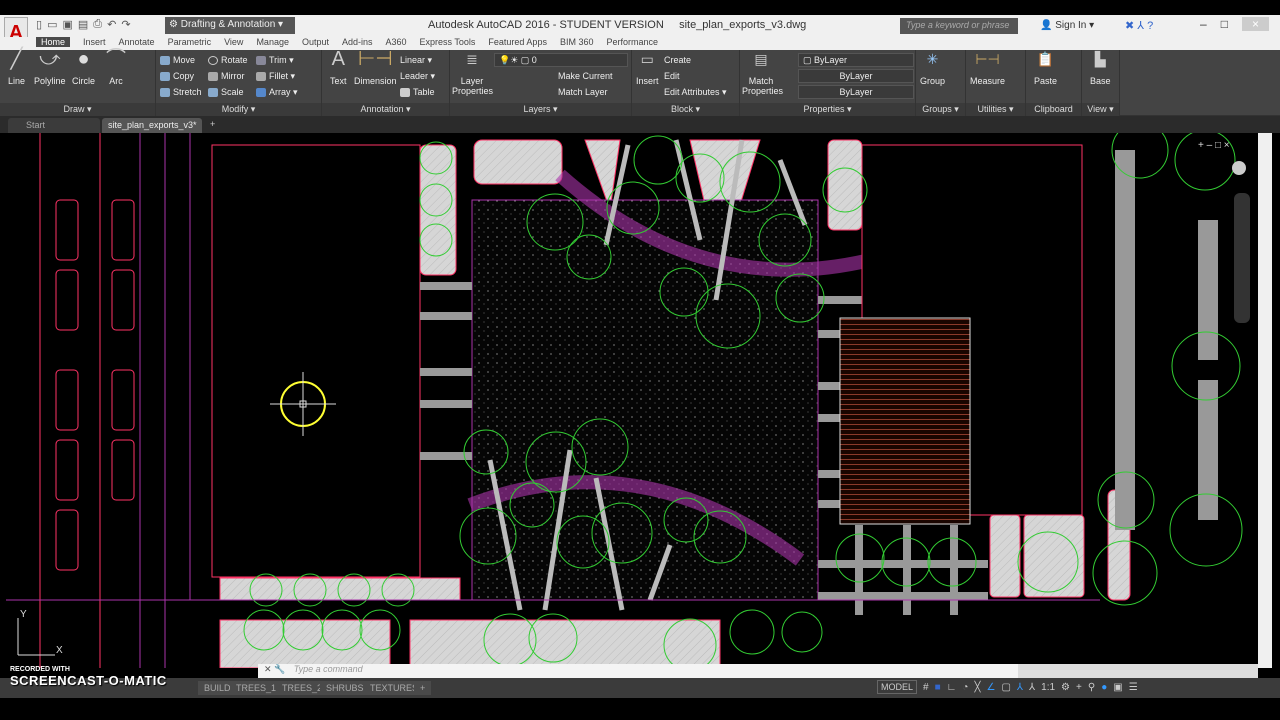  Describe the element at coordinates (1138, 671) in the screenshot. I see `horizontal-scrollbar` at that location.